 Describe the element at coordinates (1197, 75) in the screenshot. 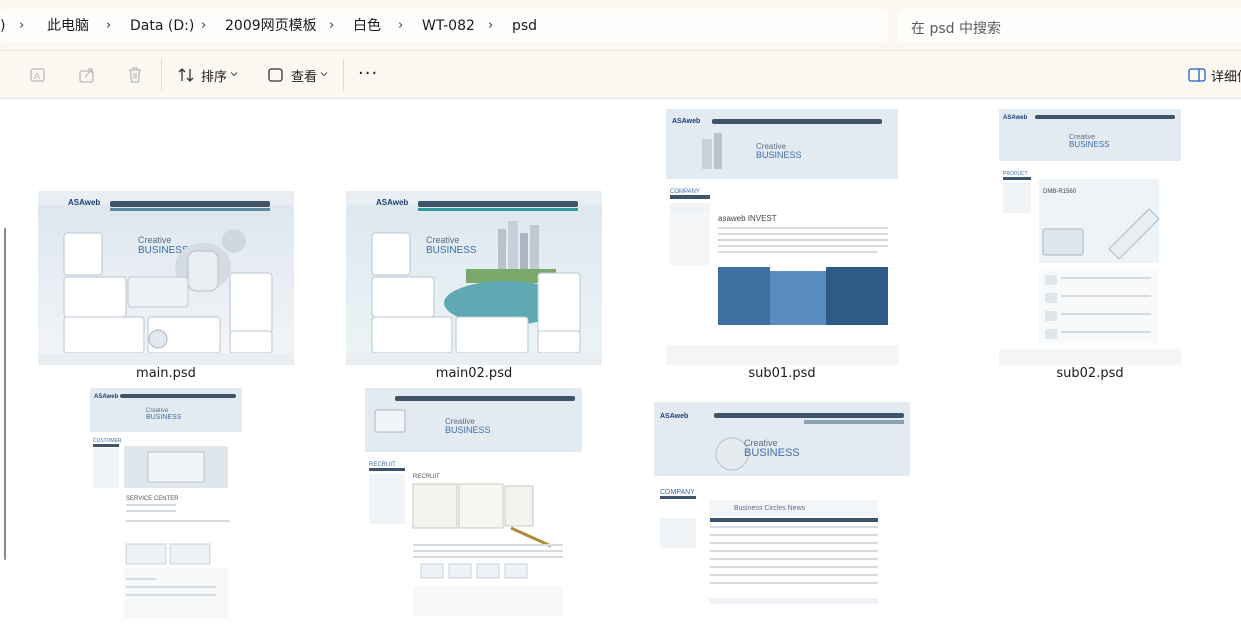

I see `details-pane-icon` at that location.